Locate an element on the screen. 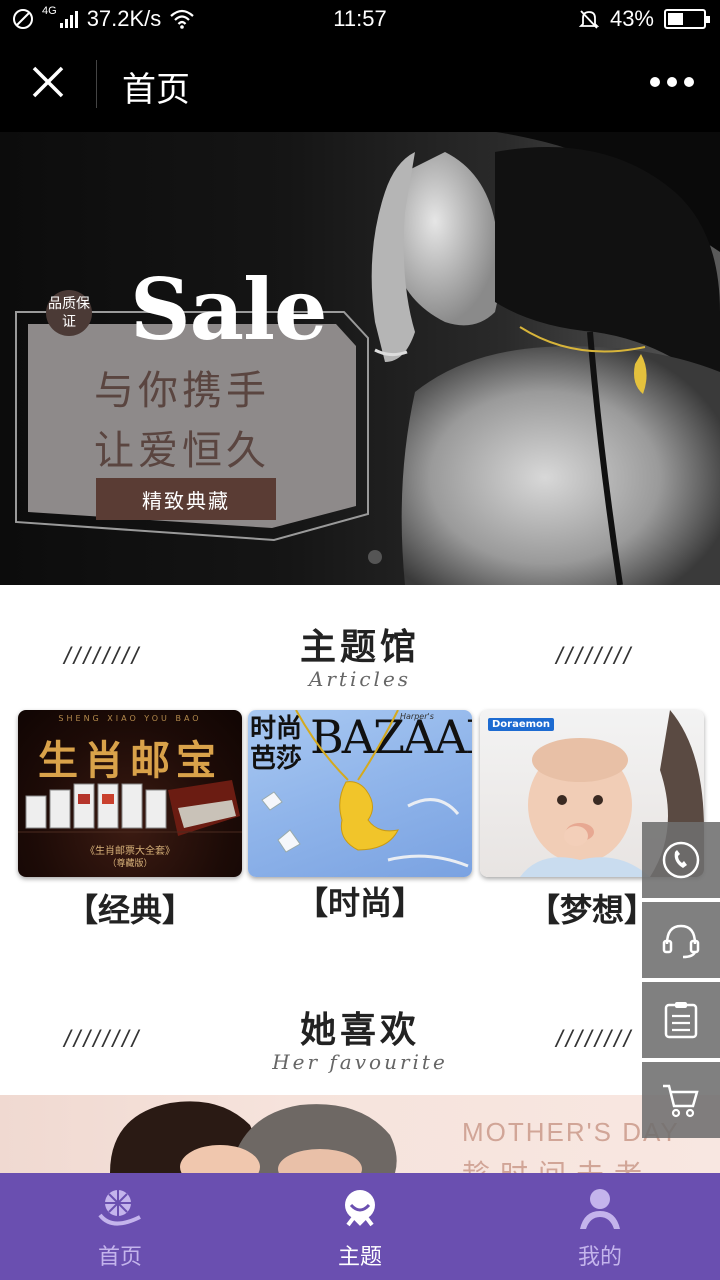 This screenshot has height=1280, width=720. more-icon is located at coordinates (655, 82).